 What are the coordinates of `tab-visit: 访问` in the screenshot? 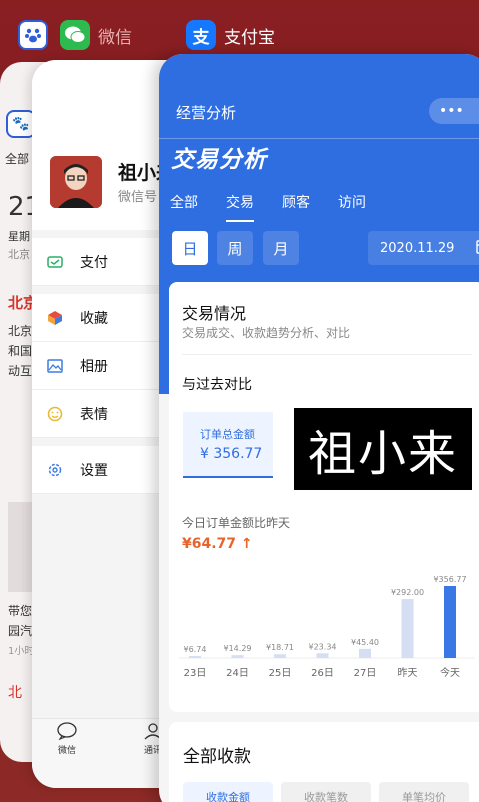 It's located at (352, 207).